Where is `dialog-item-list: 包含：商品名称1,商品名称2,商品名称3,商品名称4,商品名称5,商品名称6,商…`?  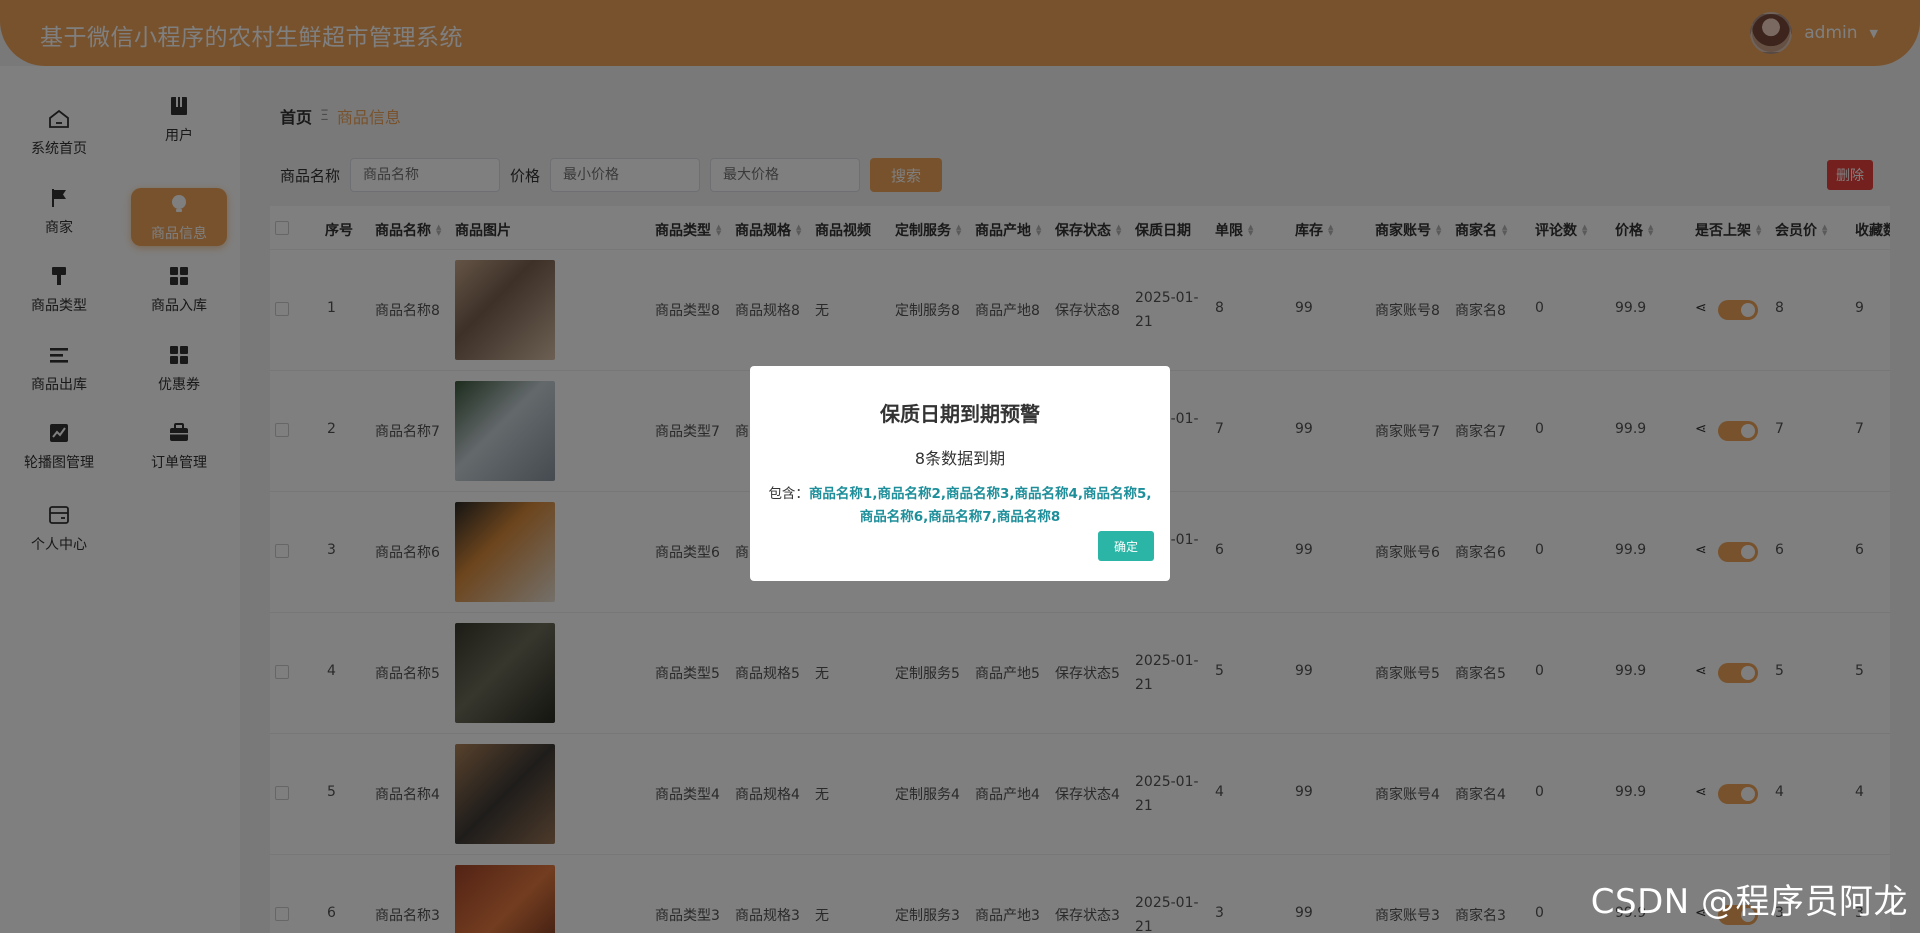 dialog-item-list: 包含：商品名称1,商品名称2,商品名称3,商品名称4,商品名称5,商品名称6,商… is located at coordinates (960, 506).